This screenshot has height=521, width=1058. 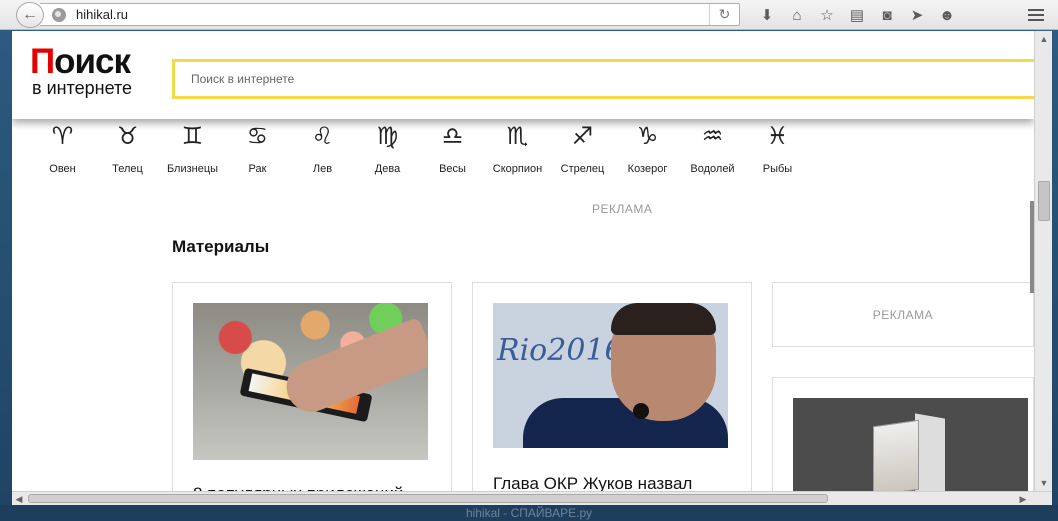 I want to click on back-button: ←, so click(x=30, y=15).